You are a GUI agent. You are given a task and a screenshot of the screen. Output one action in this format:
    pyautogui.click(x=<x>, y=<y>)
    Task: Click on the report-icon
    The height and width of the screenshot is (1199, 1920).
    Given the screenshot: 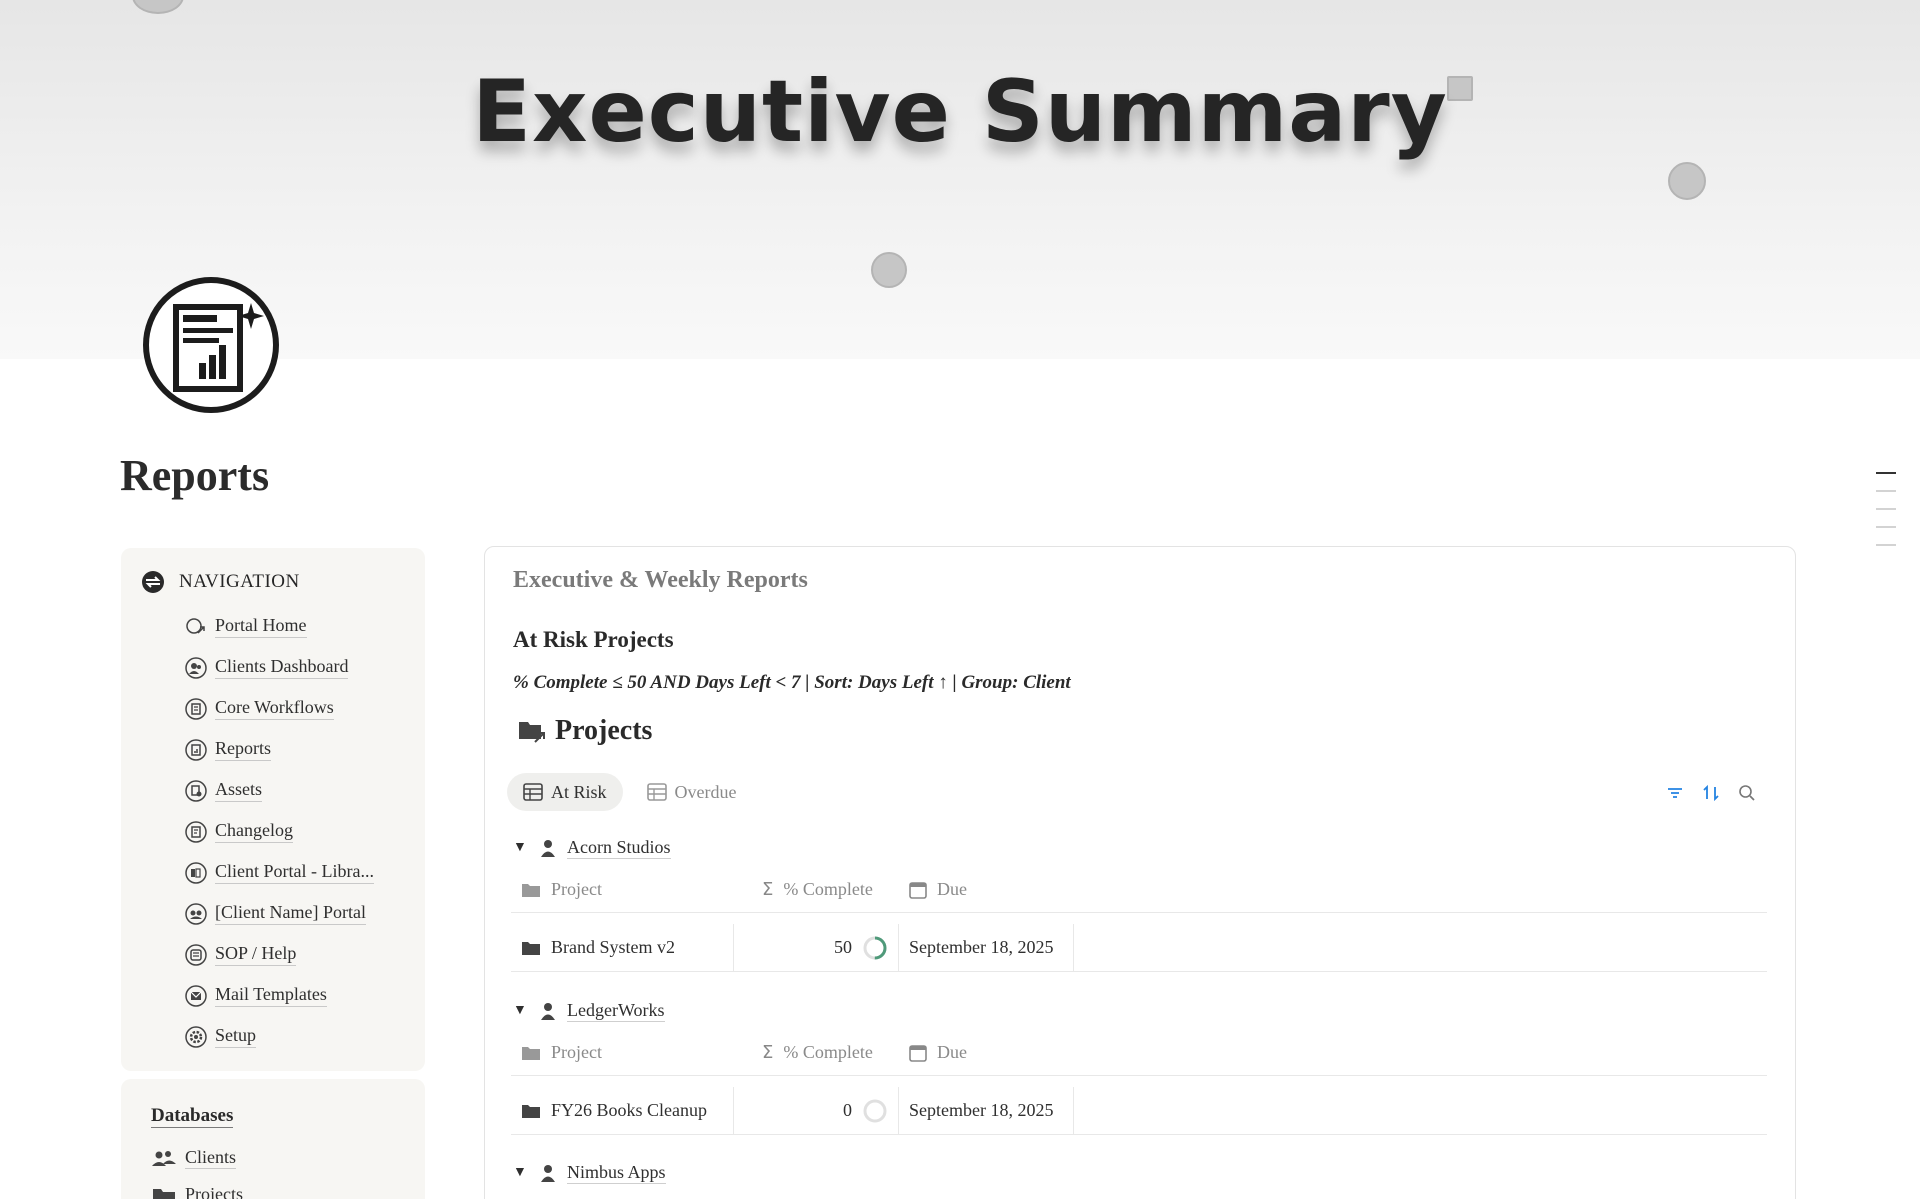 What is the action you would take?
    pyautogui.click(x=196, y=749)
    